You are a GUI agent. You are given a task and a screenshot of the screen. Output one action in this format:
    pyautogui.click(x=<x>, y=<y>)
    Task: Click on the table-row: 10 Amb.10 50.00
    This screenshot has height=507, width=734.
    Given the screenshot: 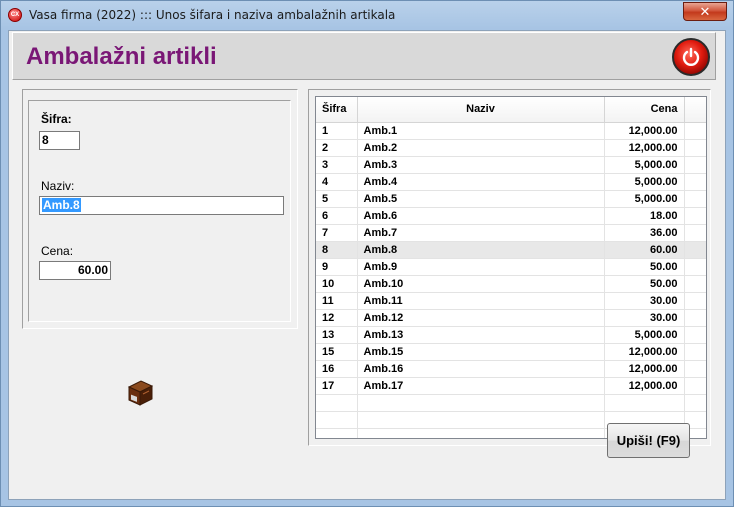 What is the action you would take?
    pyautogui.click(x=511, y=284)
    